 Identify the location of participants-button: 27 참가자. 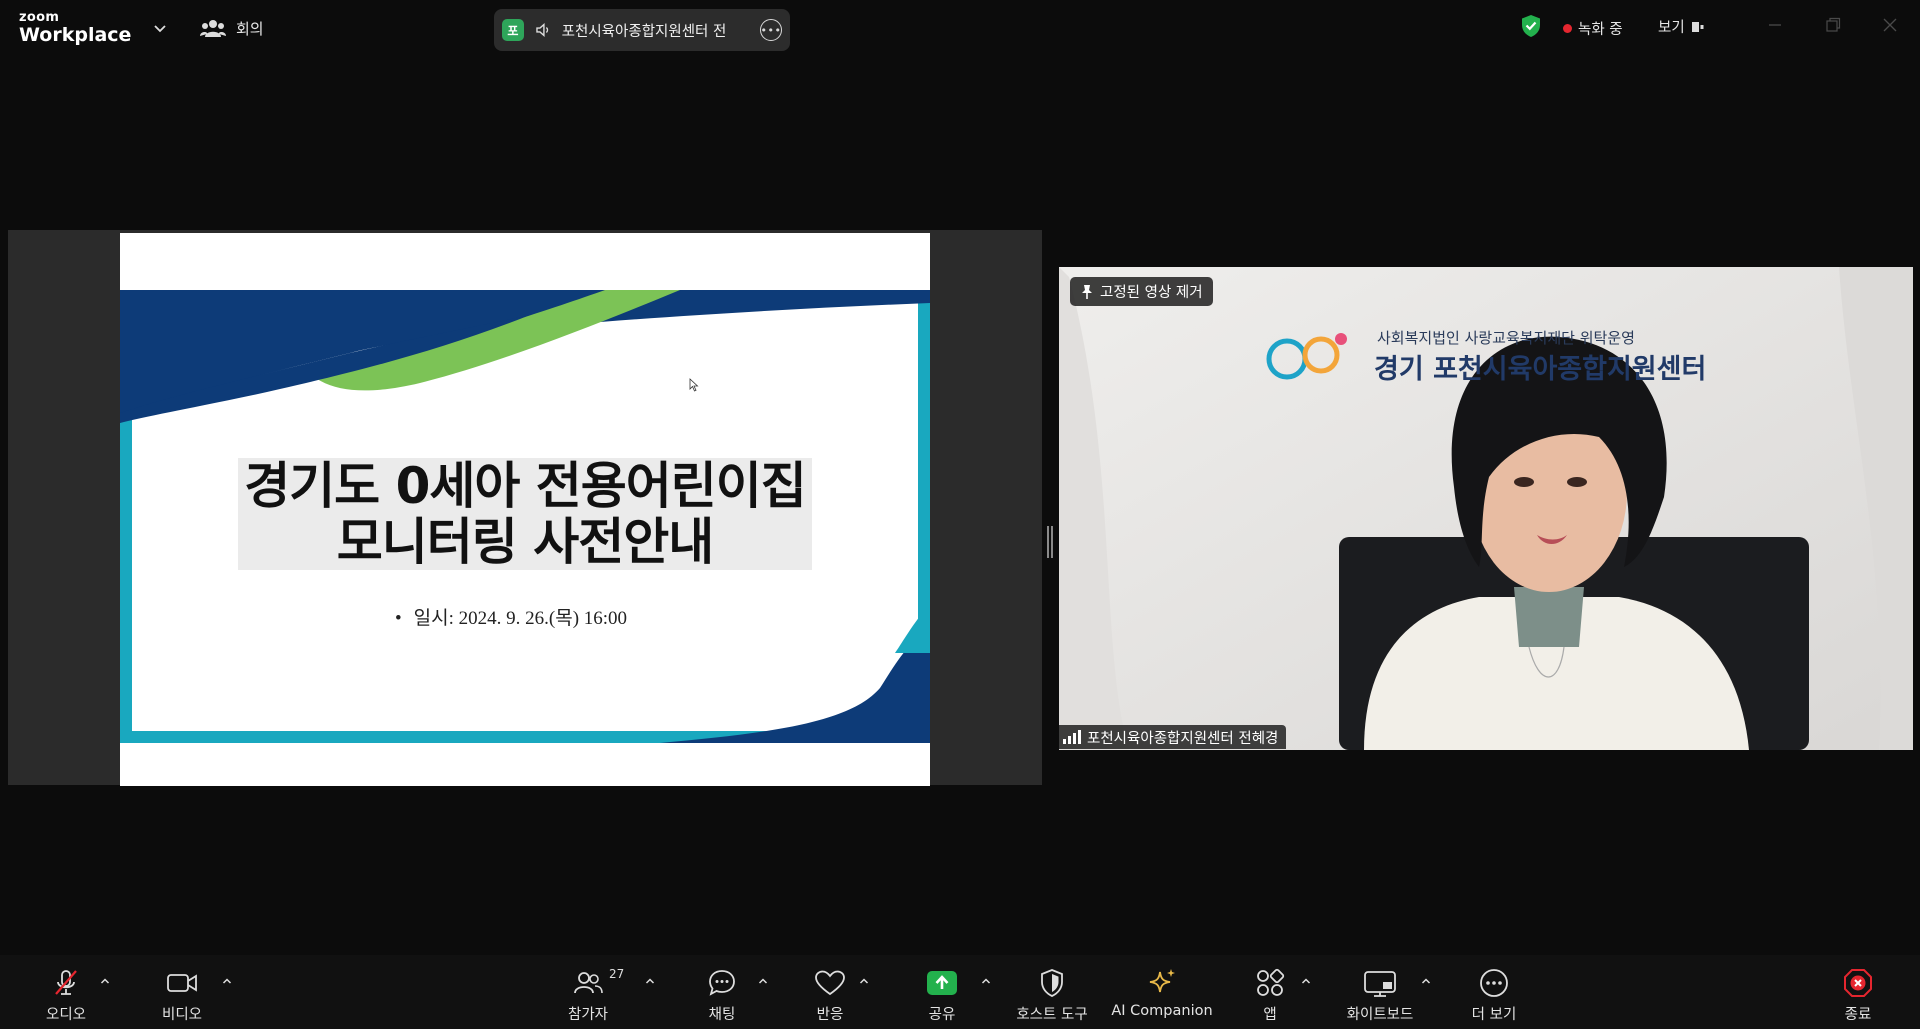
(592, 992).